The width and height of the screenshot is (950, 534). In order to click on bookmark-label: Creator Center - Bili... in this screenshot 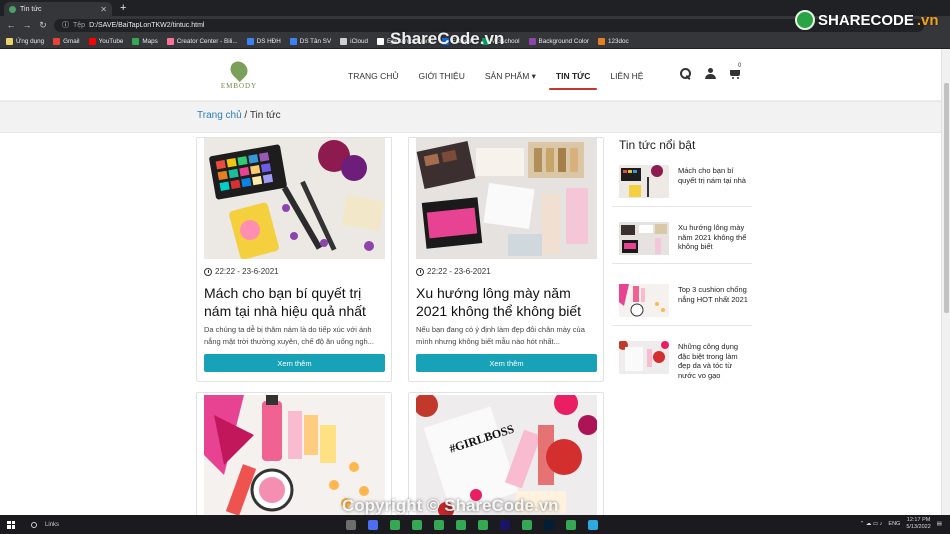, I will do `click(207, 41)`.